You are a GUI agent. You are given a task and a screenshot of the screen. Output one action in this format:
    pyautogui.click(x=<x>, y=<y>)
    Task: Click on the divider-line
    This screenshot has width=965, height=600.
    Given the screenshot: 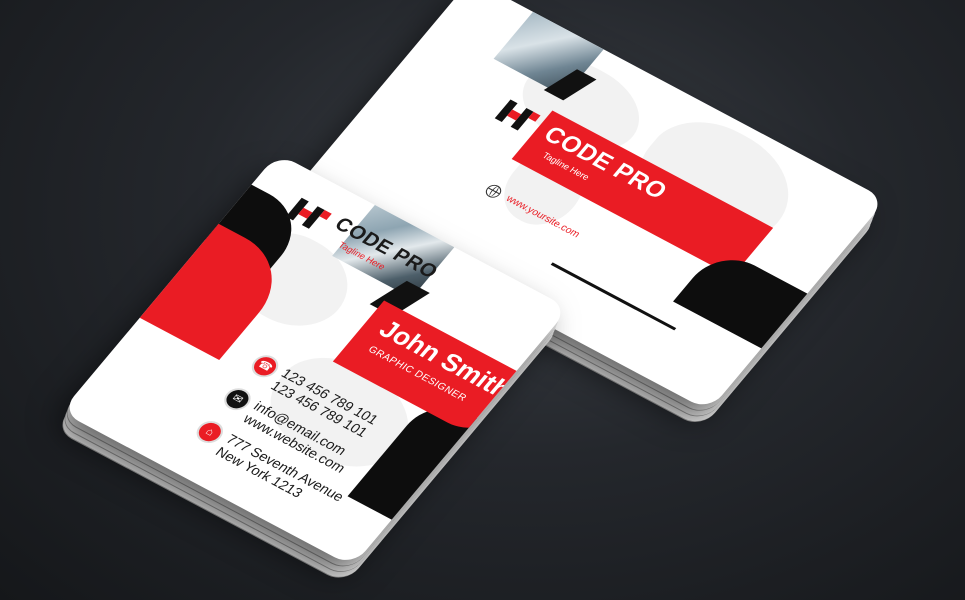 What is the action you would take?
    pyautogui.click(x=613, y=296)
    